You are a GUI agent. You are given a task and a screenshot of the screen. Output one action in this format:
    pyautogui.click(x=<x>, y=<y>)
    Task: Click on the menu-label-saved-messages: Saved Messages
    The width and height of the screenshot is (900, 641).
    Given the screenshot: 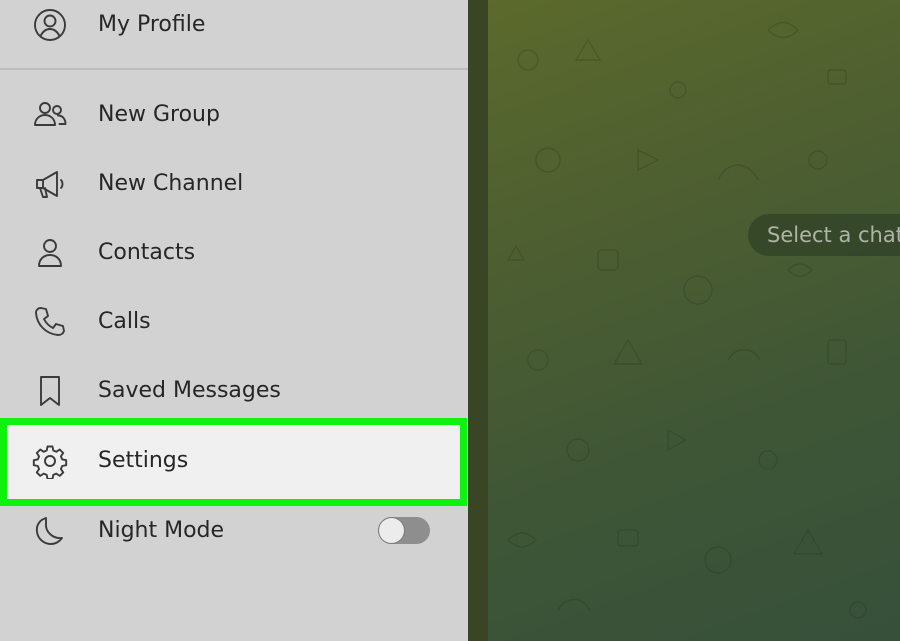 What is the action you would take?
    pyautogui.click(x=189, y=390)
    